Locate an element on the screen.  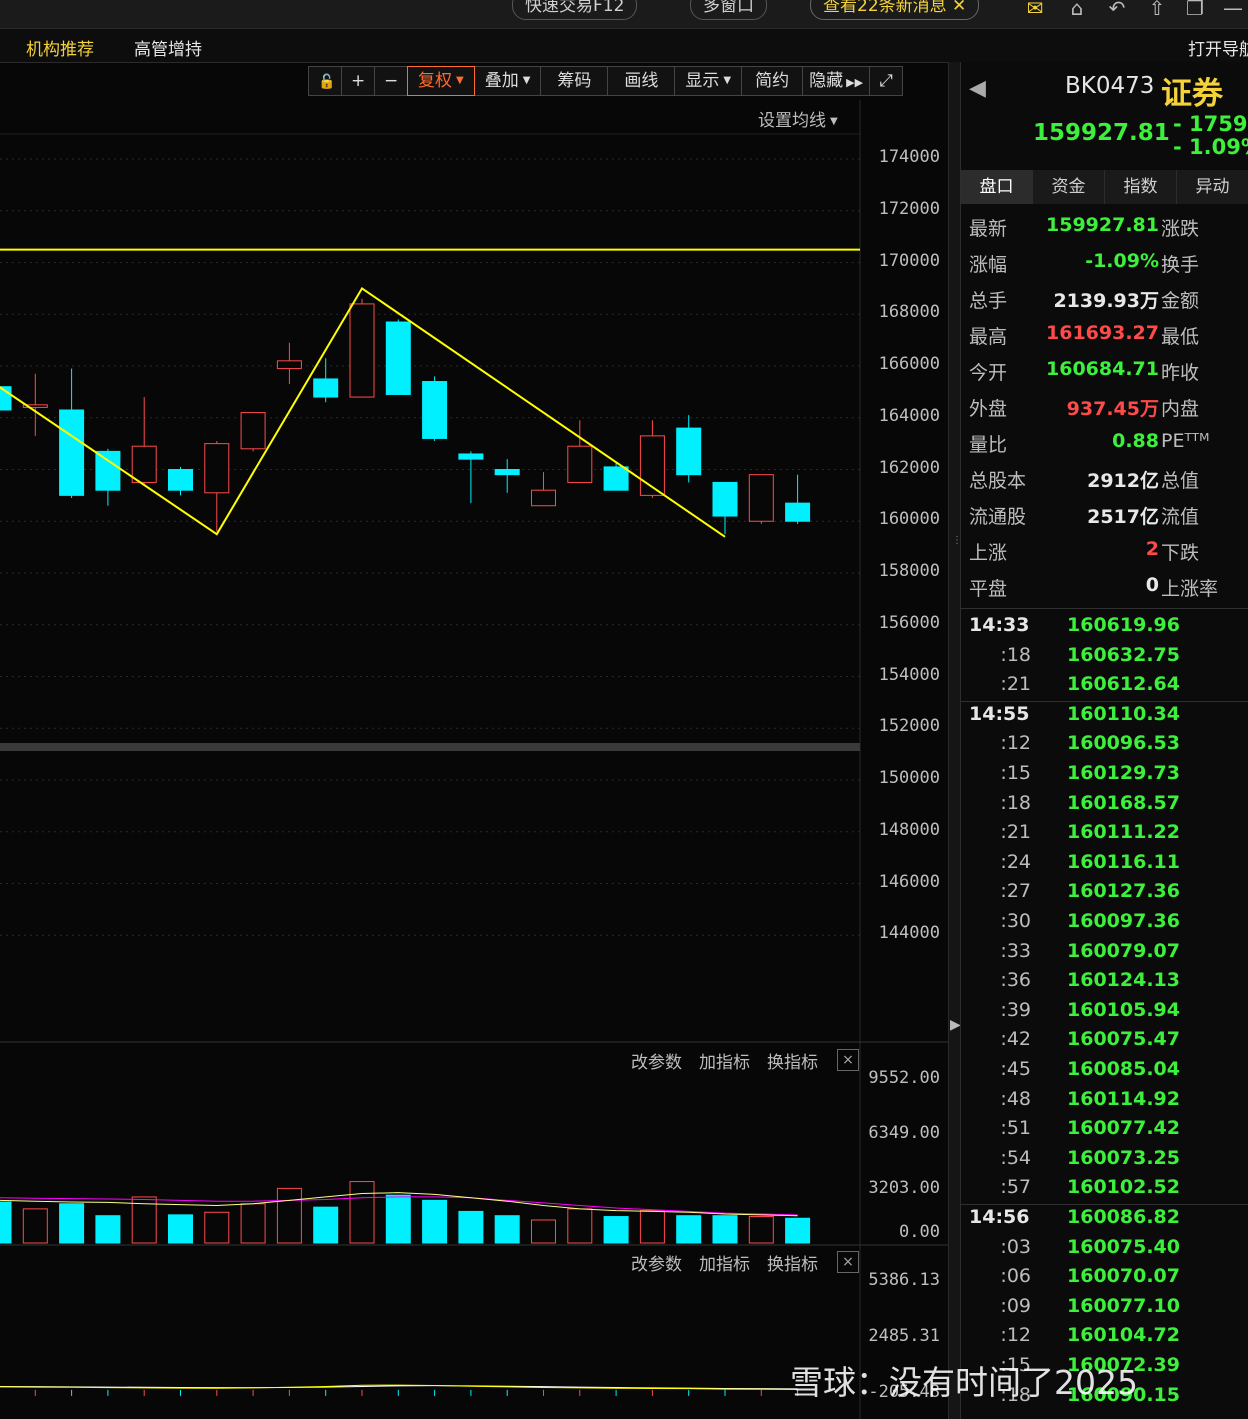
quote-label-secondary: 上涨率 is located at coordinates (1190, 589).